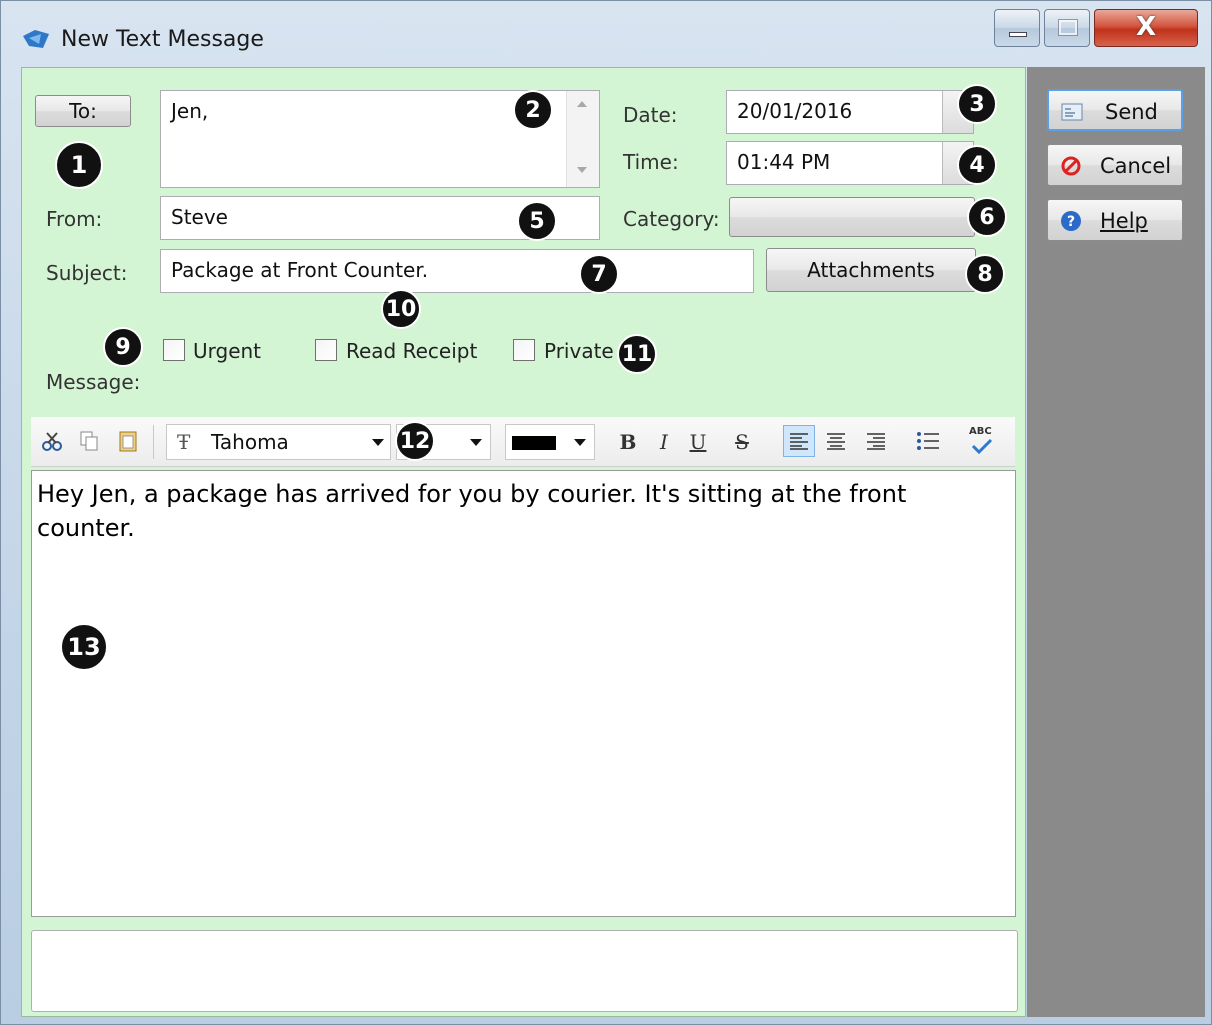 The image size is (1212, 1025). Describe the element at coordinates (579, 351) in the screenshot. I see `private-label: Private` at that location.